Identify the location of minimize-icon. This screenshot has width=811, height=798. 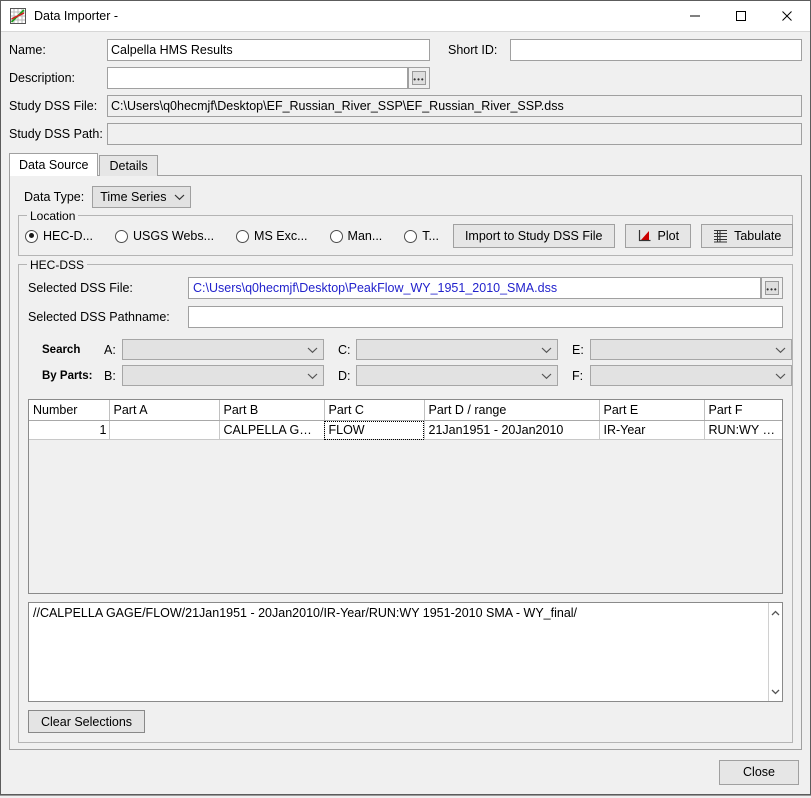
(695, 16).